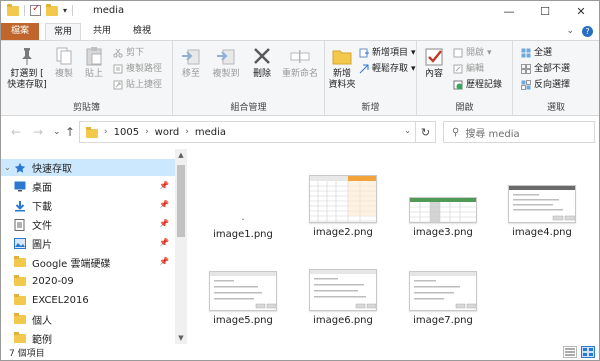 This screenshot has width=600, height=361. I want to click on nav-item-pictures: 圖片 📌, so click(88, 243).